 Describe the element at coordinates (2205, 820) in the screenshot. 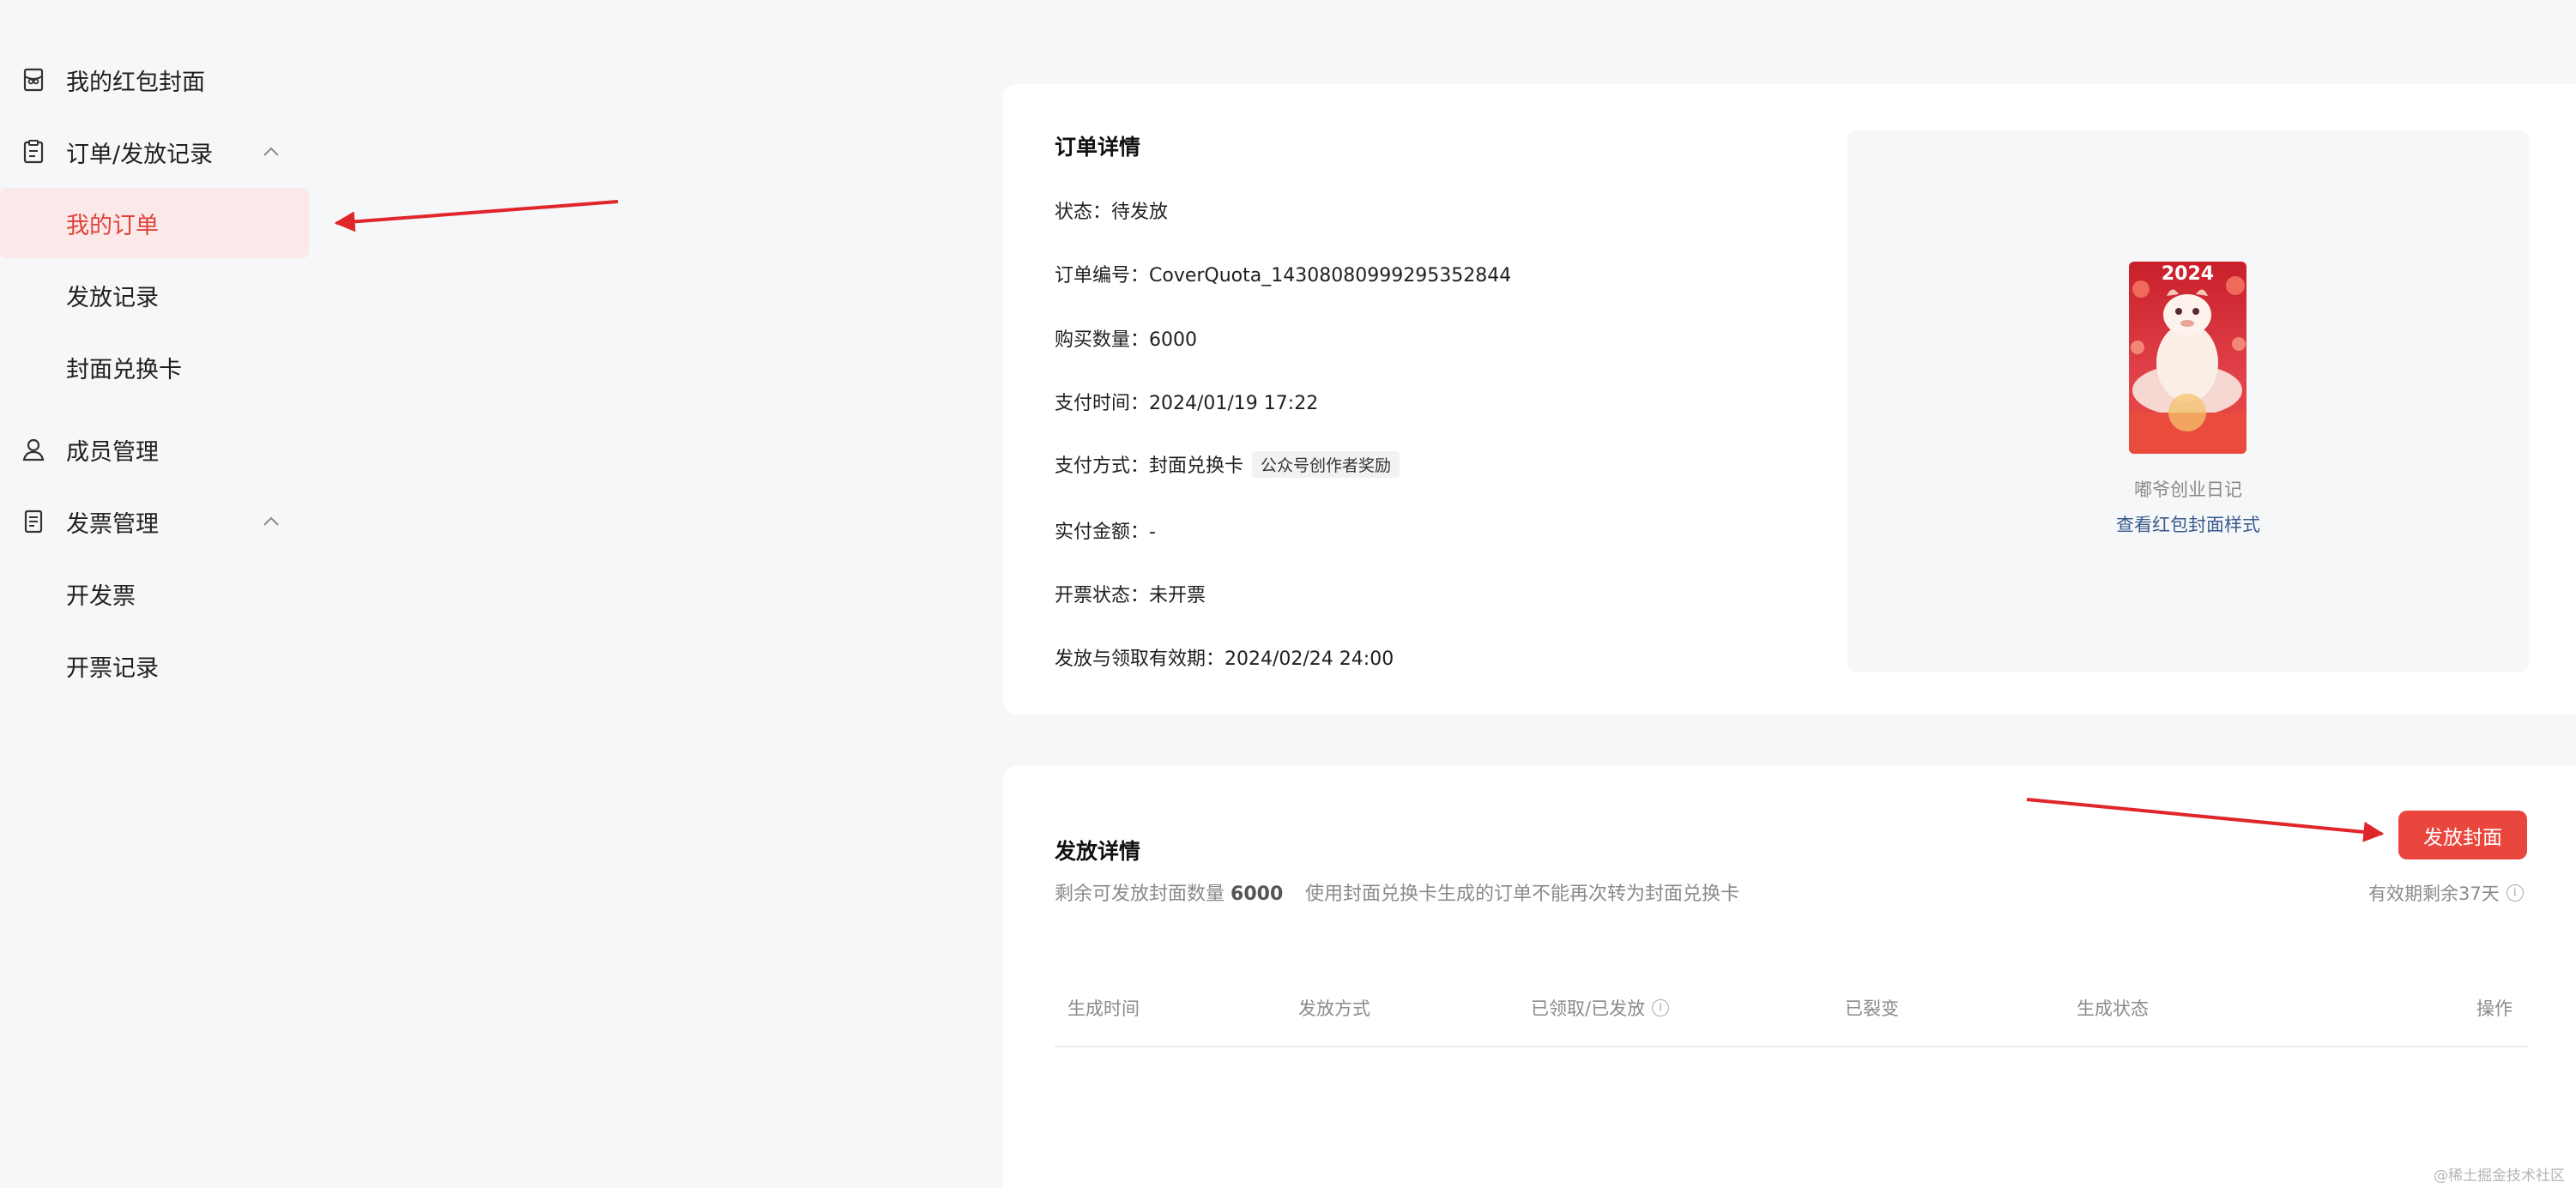

I see `arrow-to-issue-button` at that location.